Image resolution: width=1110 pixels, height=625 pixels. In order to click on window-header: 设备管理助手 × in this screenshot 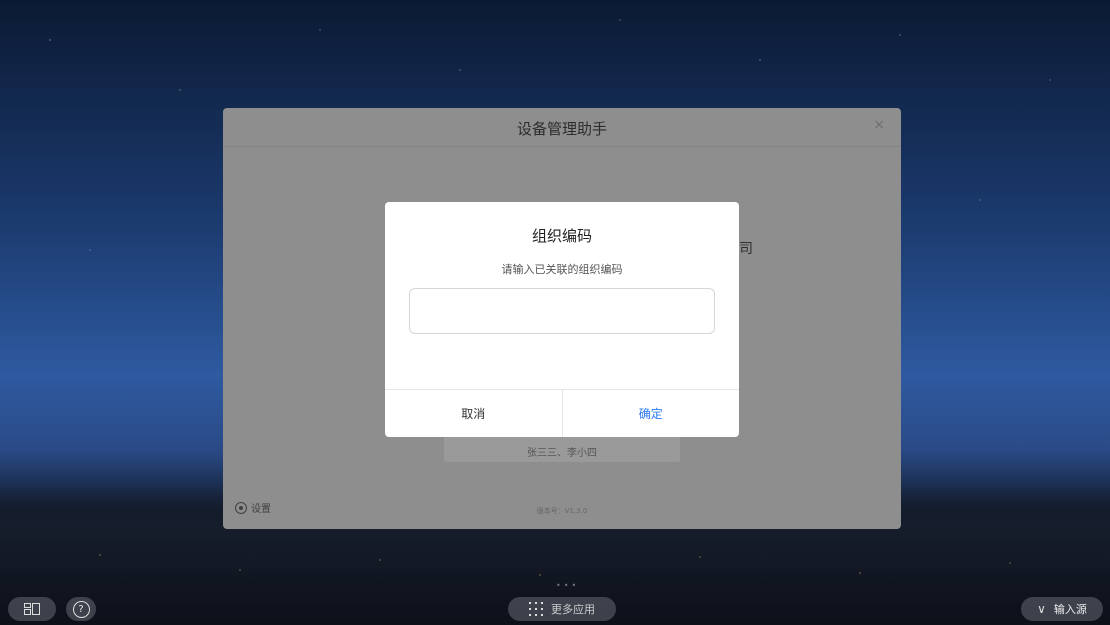, I will do `click(562, 127)`.